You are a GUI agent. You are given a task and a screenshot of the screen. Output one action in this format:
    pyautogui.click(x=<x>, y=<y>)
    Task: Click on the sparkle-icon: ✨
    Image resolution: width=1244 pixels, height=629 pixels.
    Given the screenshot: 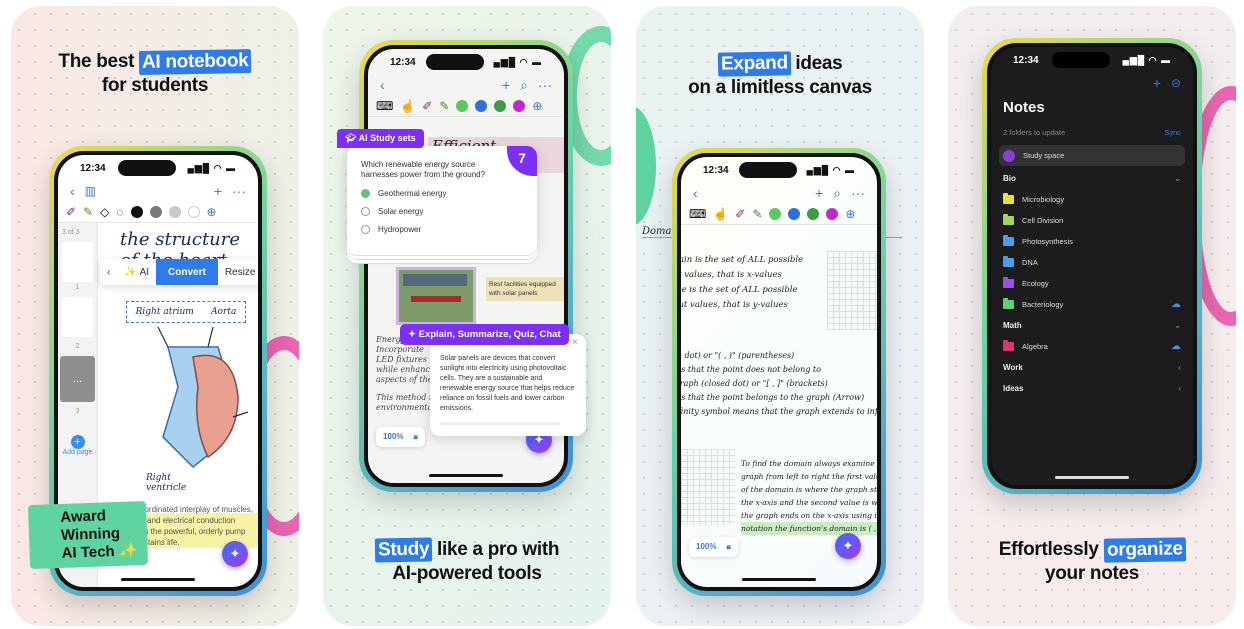 What is the action you would take?
    pyautogui.click(x=130, y=272)
    